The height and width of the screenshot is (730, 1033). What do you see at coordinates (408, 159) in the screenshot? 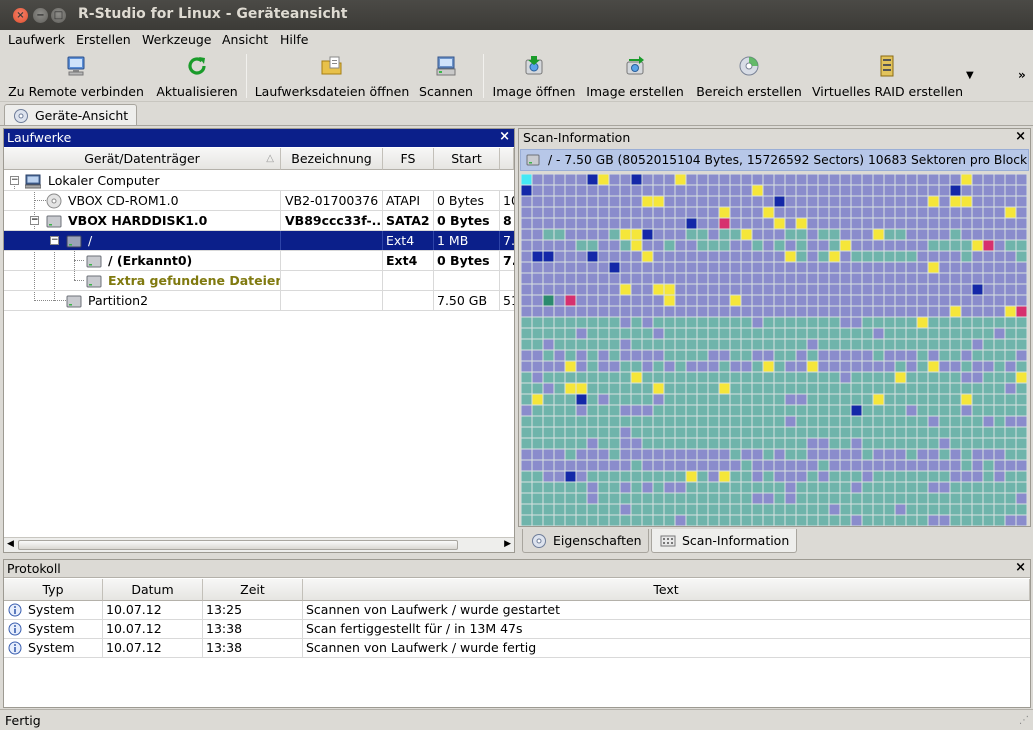
I see `column-header-fs: FS` at bounding box center [408, 159].